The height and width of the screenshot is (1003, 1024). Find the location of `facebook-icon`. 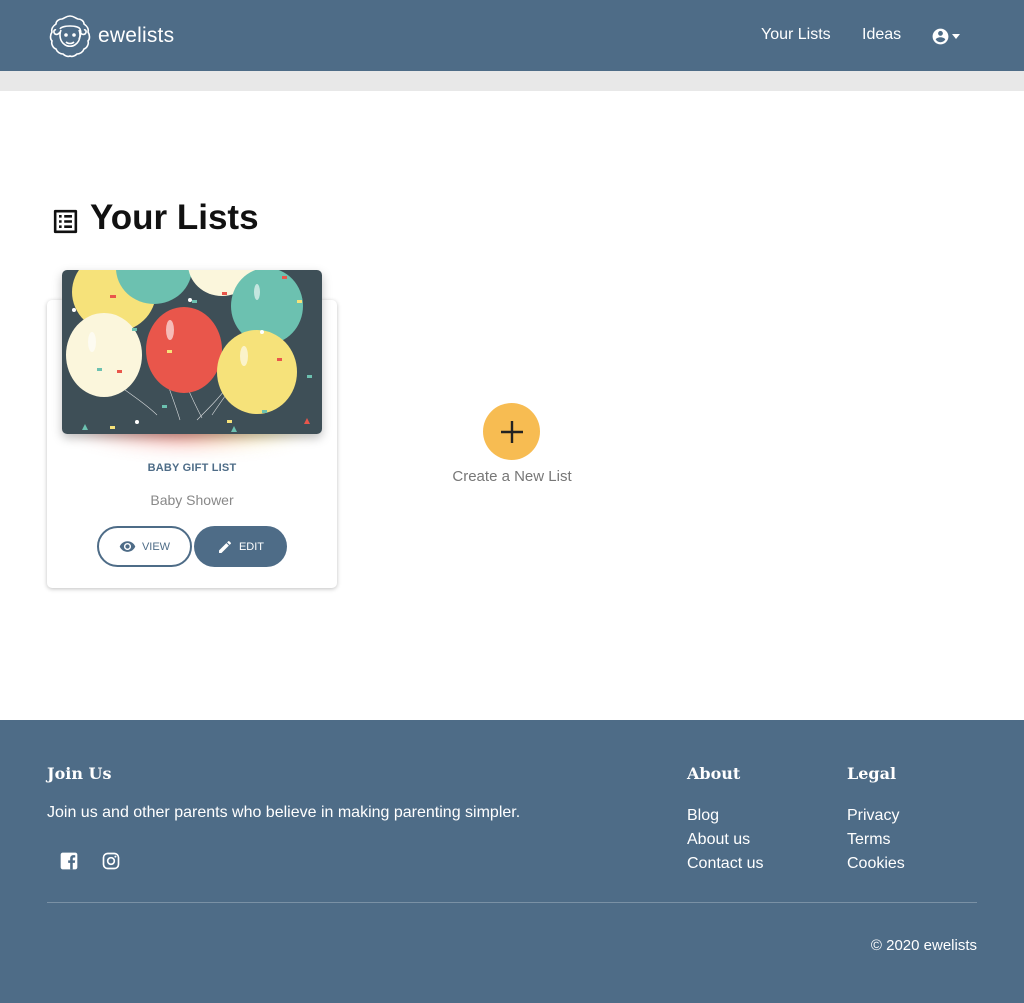

facebook-icon is located at coordinates (69, 861).